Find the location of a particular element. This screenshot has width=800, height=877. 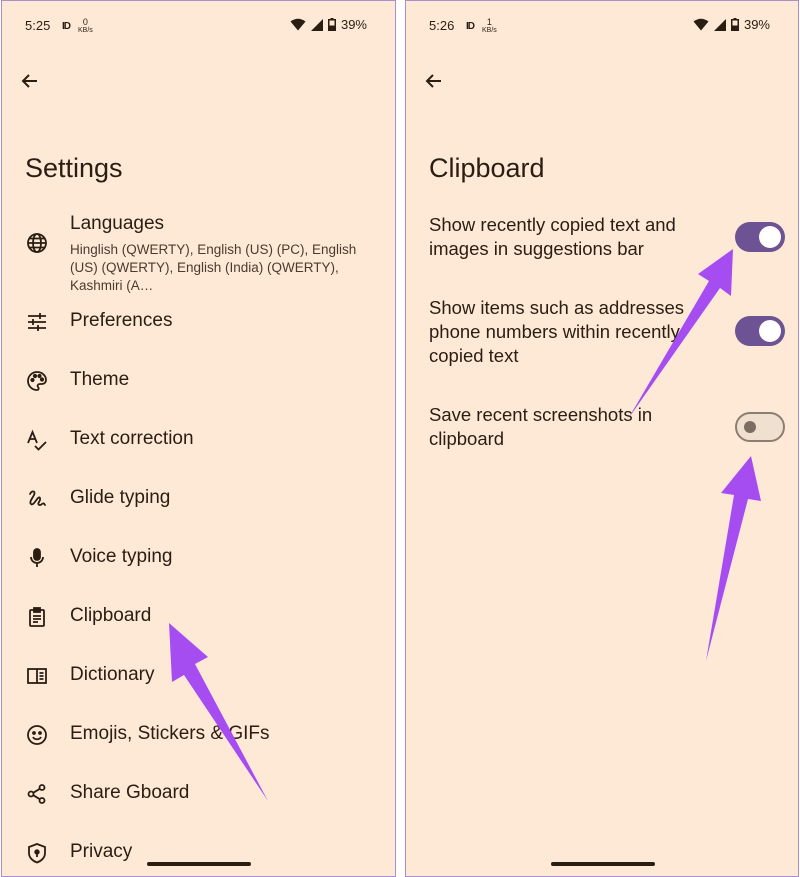

toggle-addresses-phone is located at coordinates (760, 331).